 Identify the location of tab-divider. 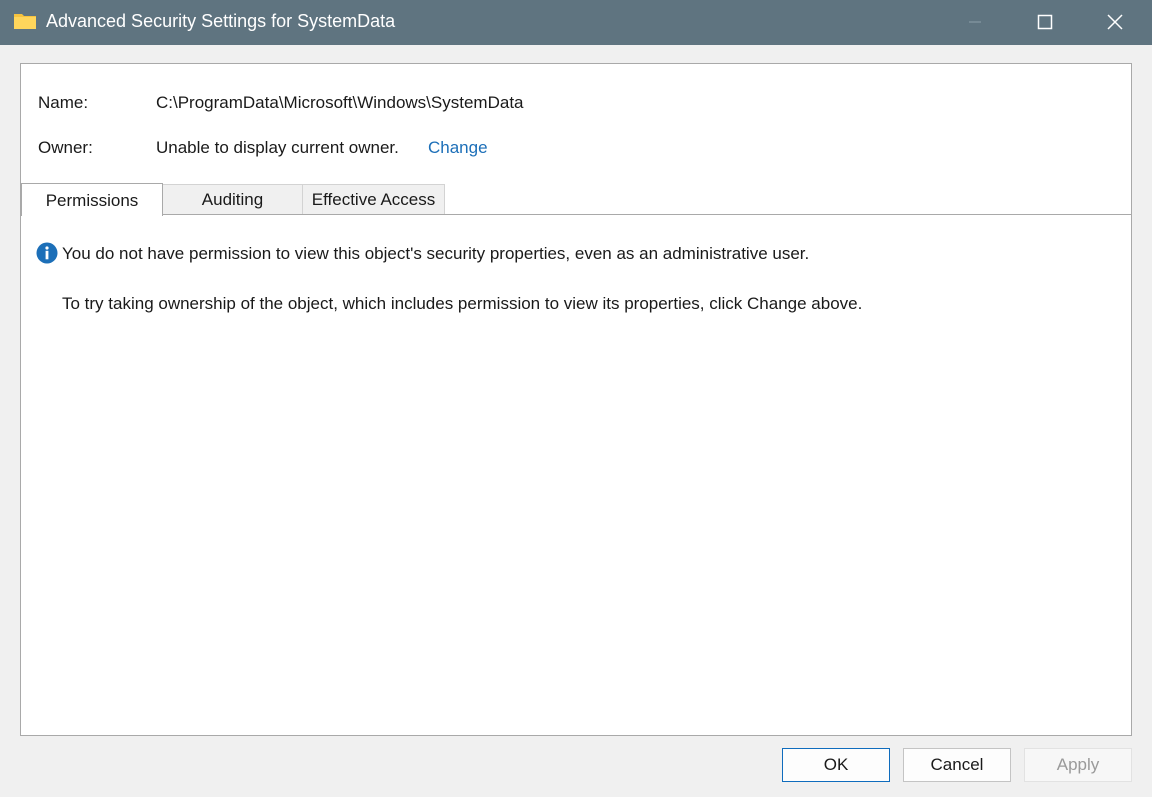
(576, 214).